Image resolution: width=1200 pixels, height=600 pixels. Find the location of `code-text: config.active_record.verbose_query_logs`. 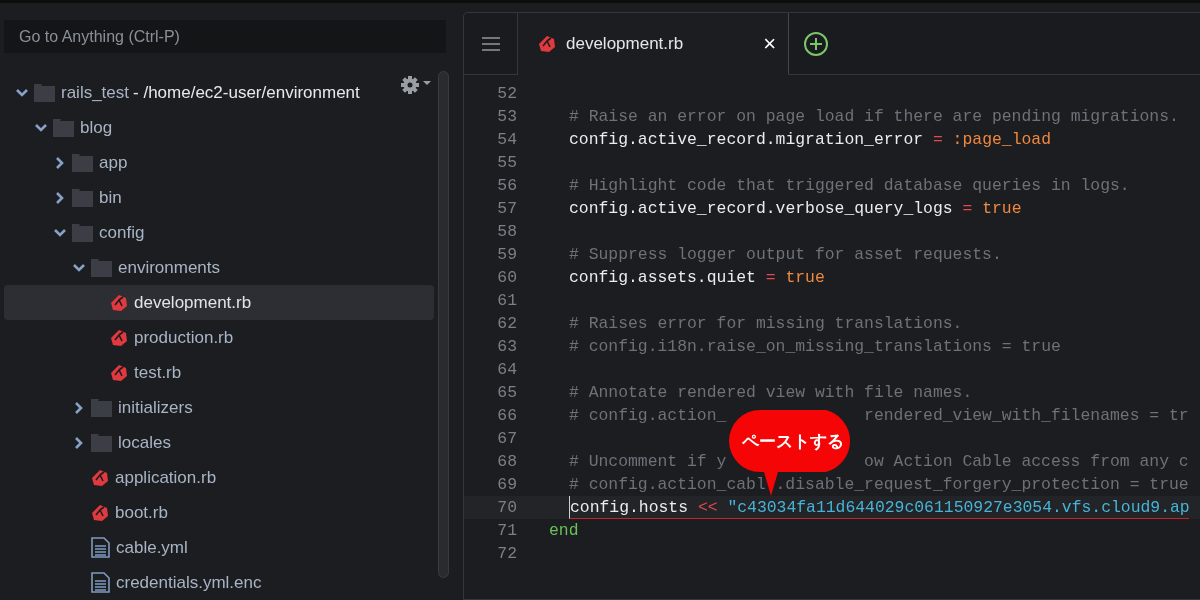

code-text: config.active_record.verbose_query_logs is located at coordinates (761, 208).